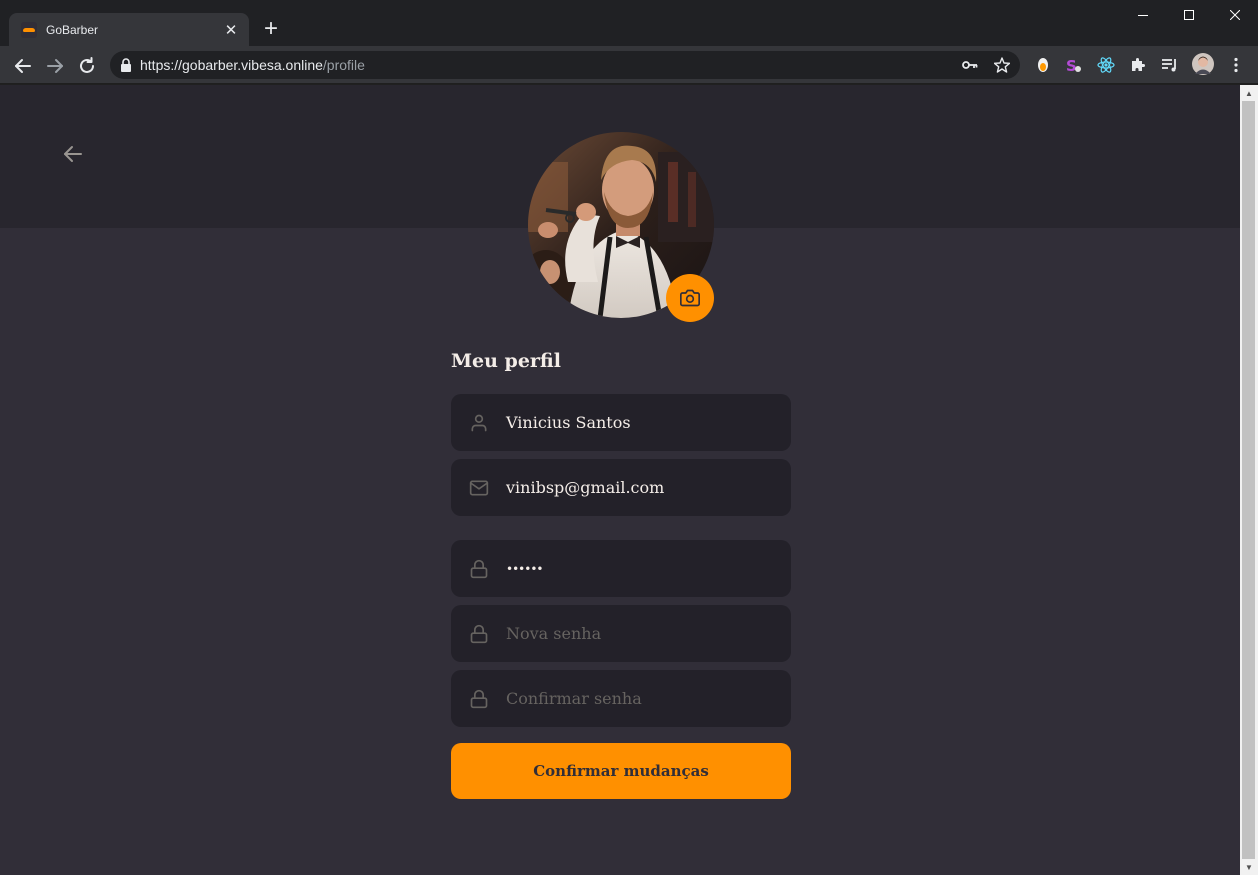 The height and width of the screenshot is (875, 1258). Describe the element at coordinates (231, 30) in the screenshot. I see `tab-close-icon: ✕` at that location.